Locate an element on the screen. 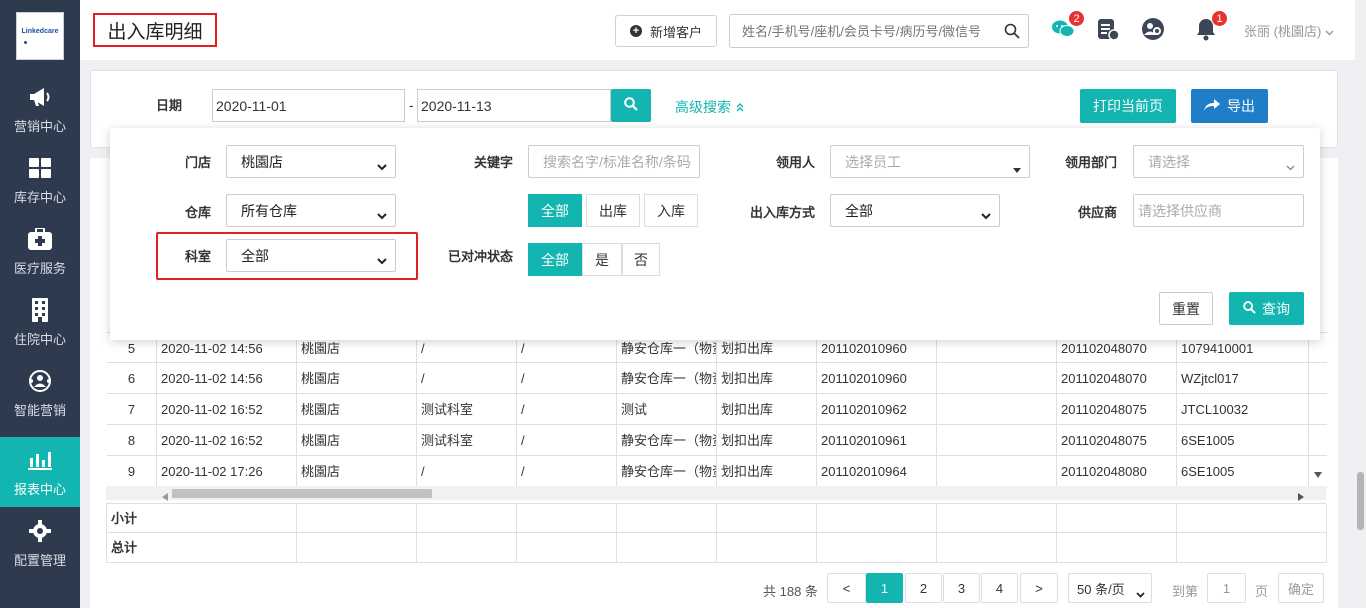 The width and height of the screenshot is (1366, 608). sidebar-item-reports: 报表中心 is located at coordinates (40, 472).